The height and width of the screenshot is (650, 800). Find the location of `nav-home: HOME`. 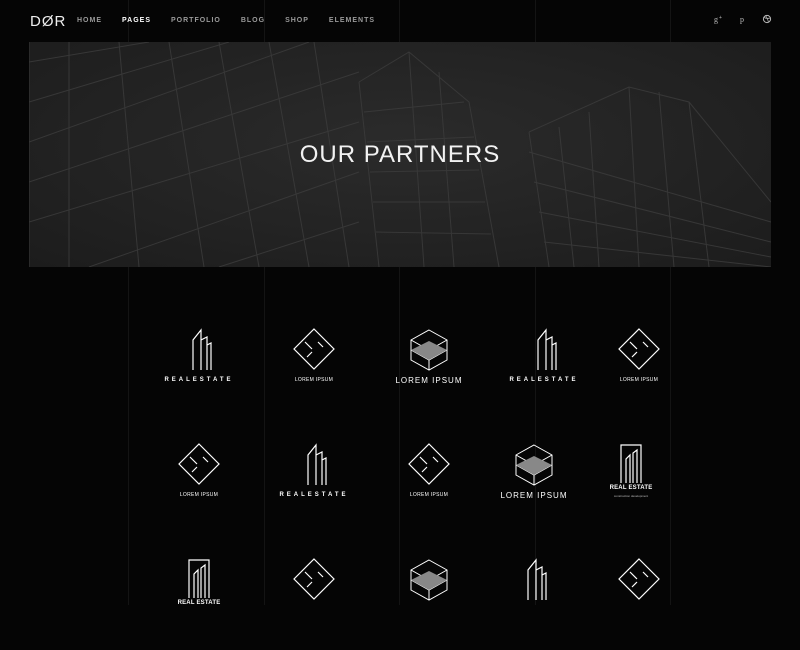

nav-home: HOME is located at coordinates (89, 20).